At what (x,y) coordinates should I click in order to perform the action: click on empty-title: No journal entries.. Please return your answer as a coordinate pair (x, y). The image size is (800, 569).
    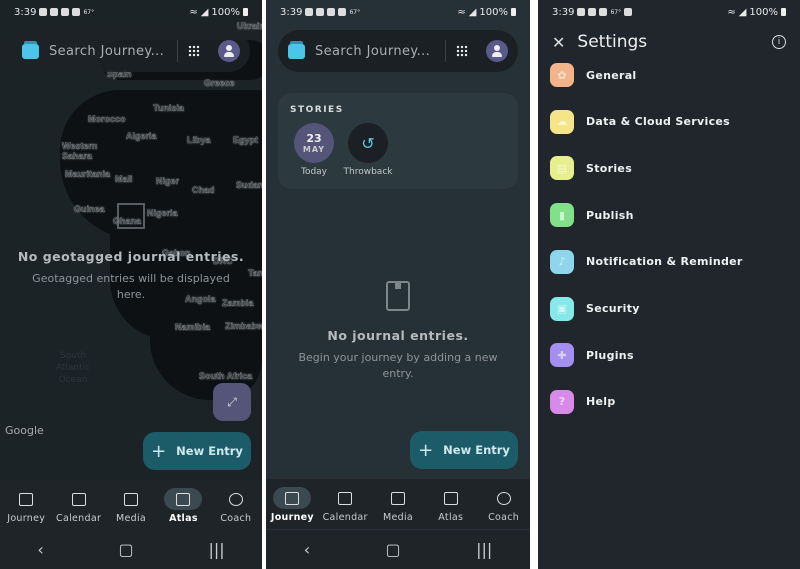
    Looking at the image, I should click on (398, 335).